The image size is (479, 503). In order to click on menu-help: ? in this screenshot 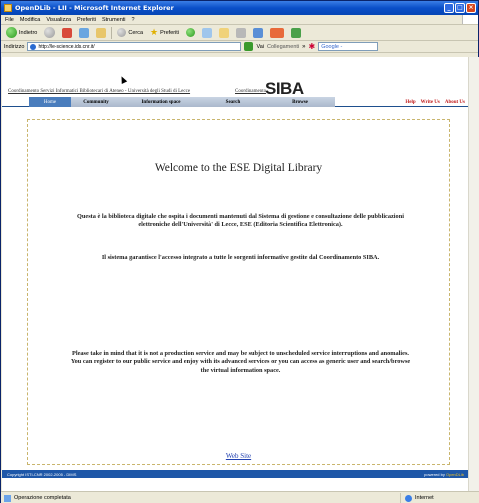, I will do `click(133, 20)`.